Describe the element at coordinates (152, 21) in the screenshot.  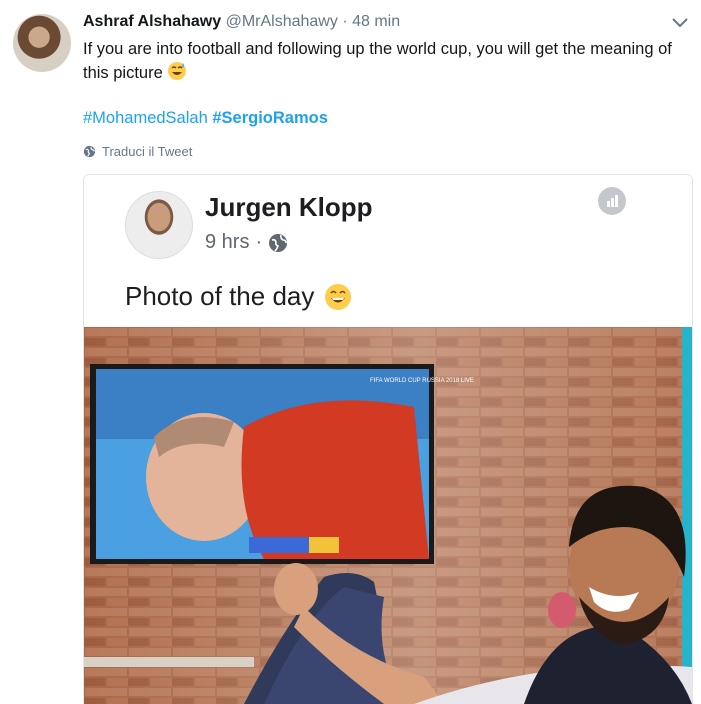
I see `author-display-name: Ashraf Alshahawy` at that location.